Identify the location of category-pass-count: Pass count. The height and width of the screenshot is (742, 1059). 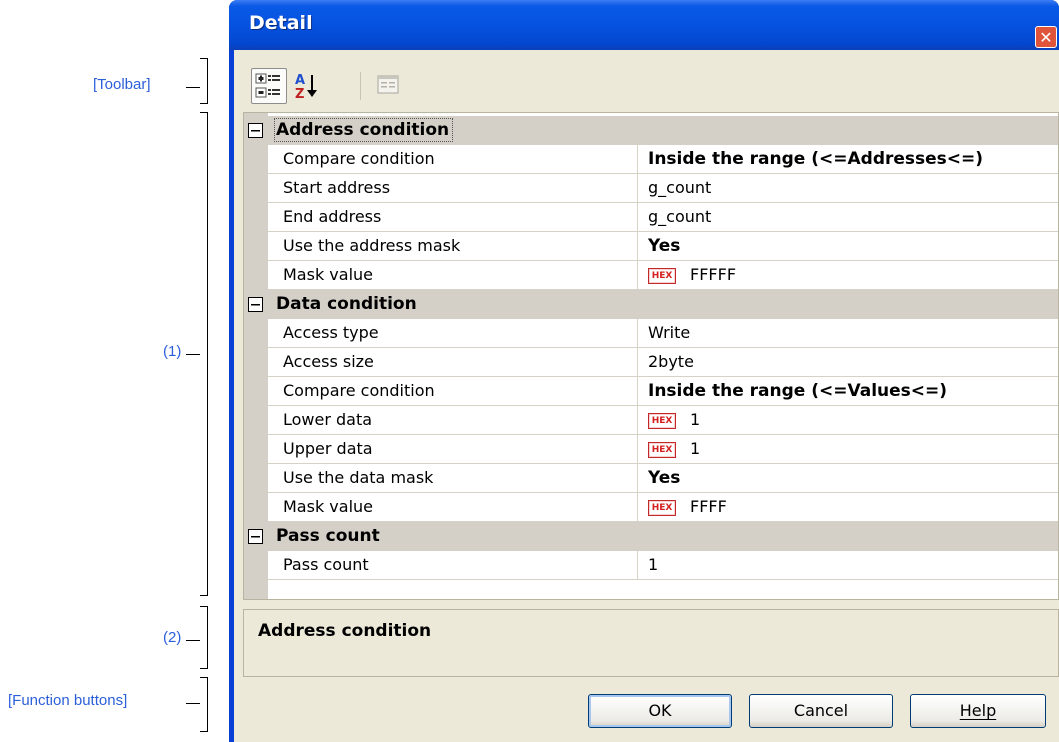
(651, 536).